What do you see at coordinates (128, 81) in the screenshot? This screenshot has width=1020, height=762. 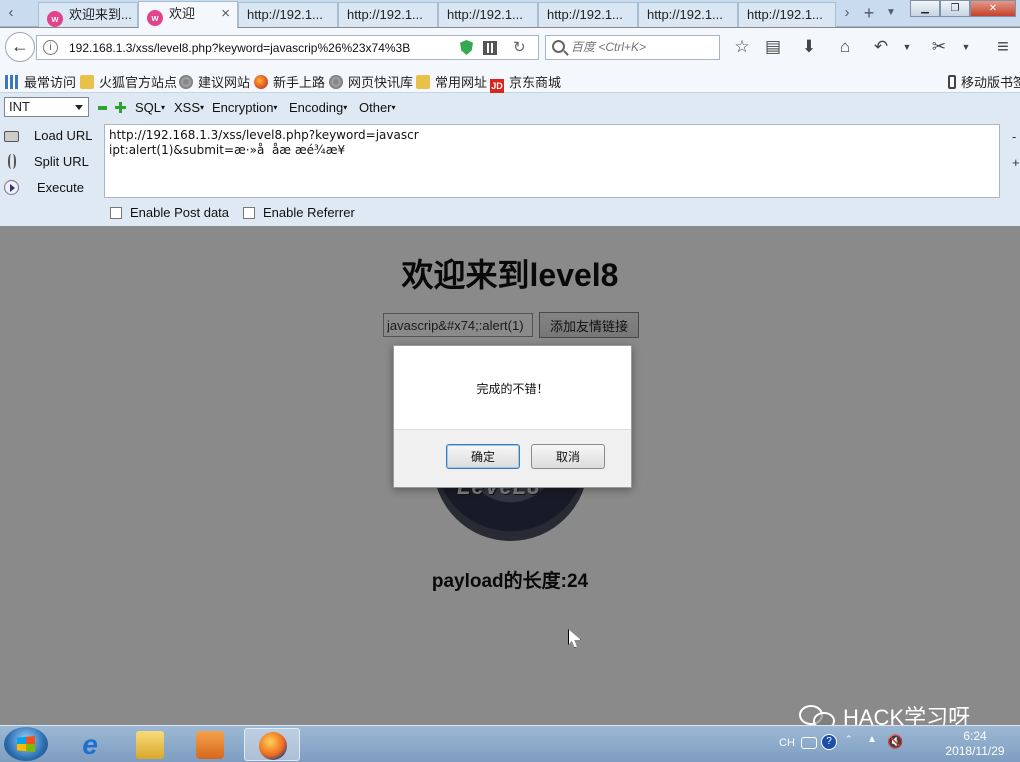 I see `bookmark-firefox-official: 火狐官方站点` at bounding box center [128, 81].